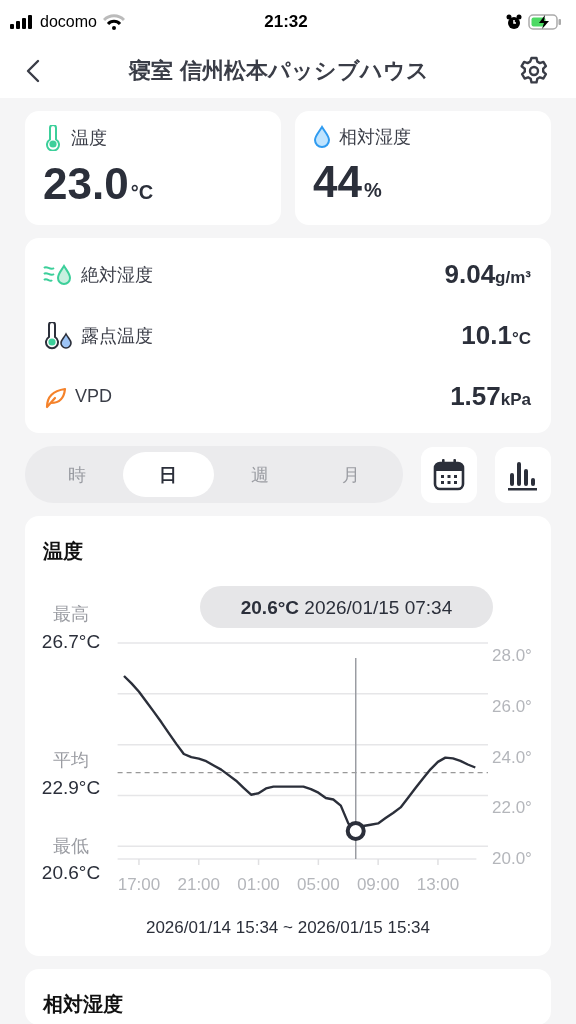  What do you see at coordinates (515, 400) in the screenshot?
I see `detail-unit: kPa` at bounding box center [515, 400].